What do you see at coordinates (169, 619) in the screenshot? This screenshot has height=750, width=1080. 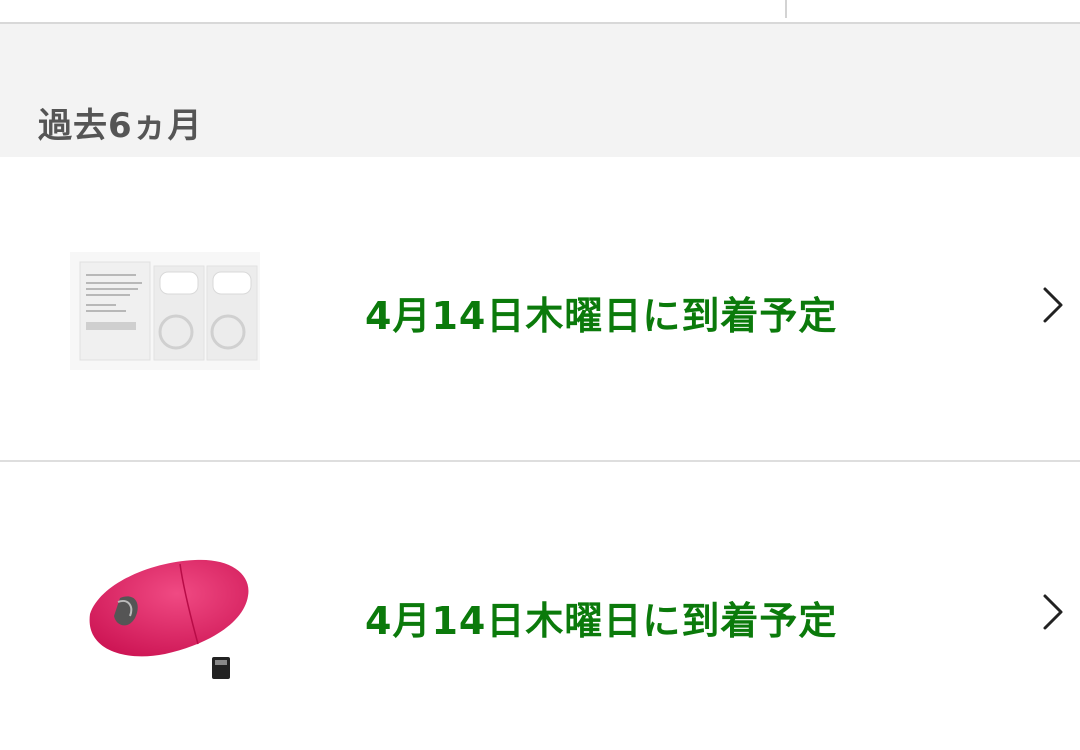 I see `pink-wireless-mouse-product-image` at bounding box center [169, 619].